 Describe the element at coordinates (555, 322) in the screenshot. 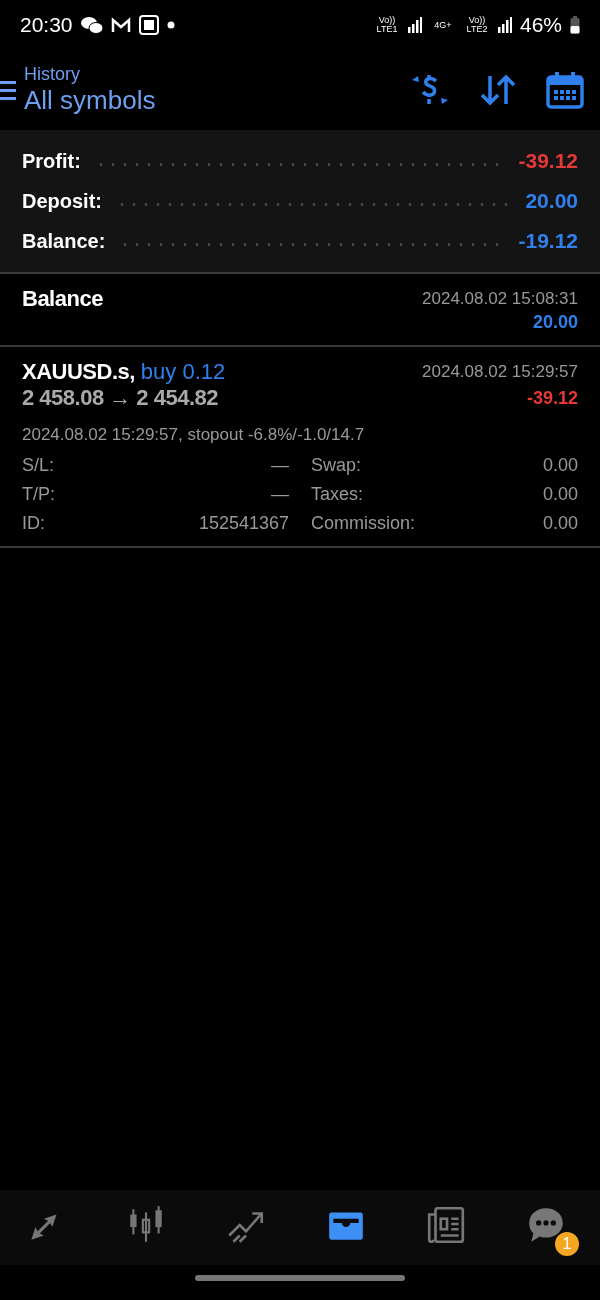

I see `entry-amount: 20.00` at that location.